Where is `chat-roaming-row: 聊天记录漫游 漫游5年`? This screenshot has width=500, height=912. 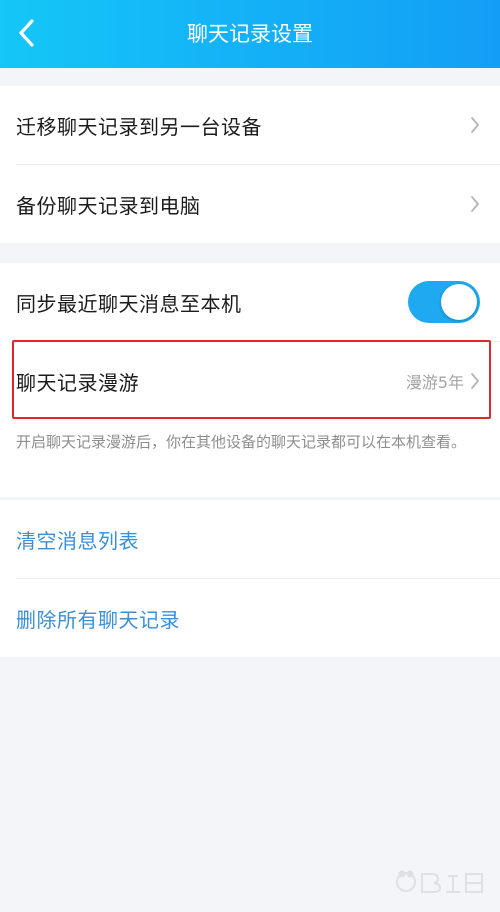 chat-roaming-row: 聊天记录漫游 漫游5年 is located at coordinates (250, 381).